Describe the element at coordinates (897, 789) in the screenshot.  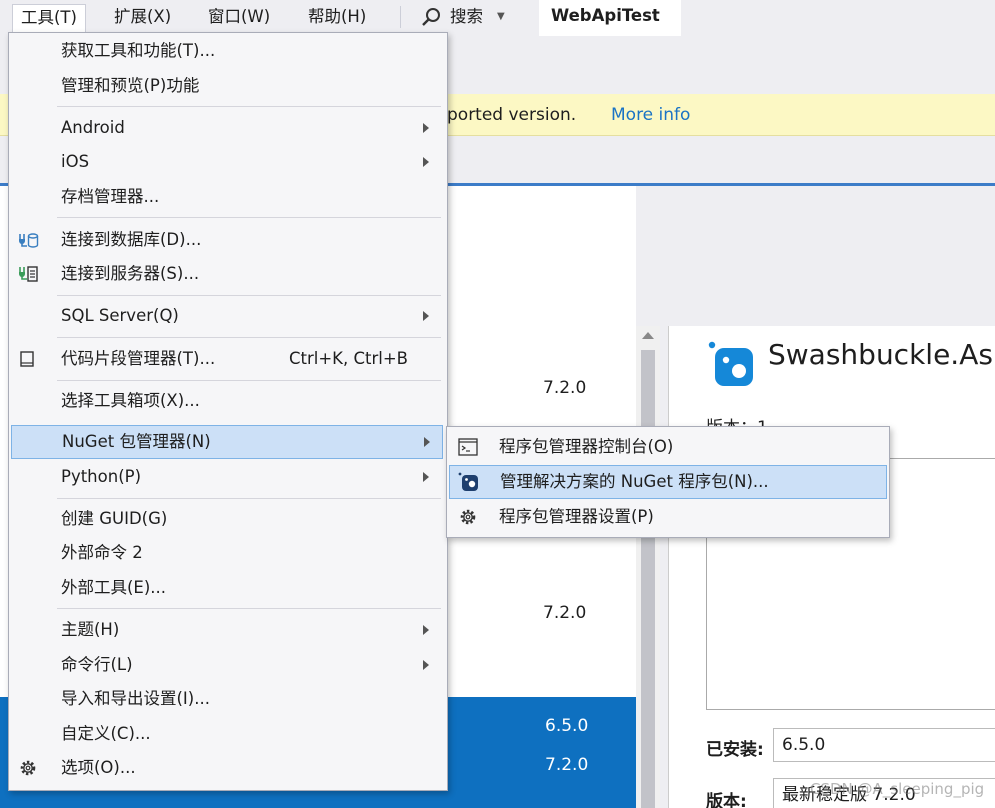
I see `watermark: CSDN @A_sleeping_pig` at that location.